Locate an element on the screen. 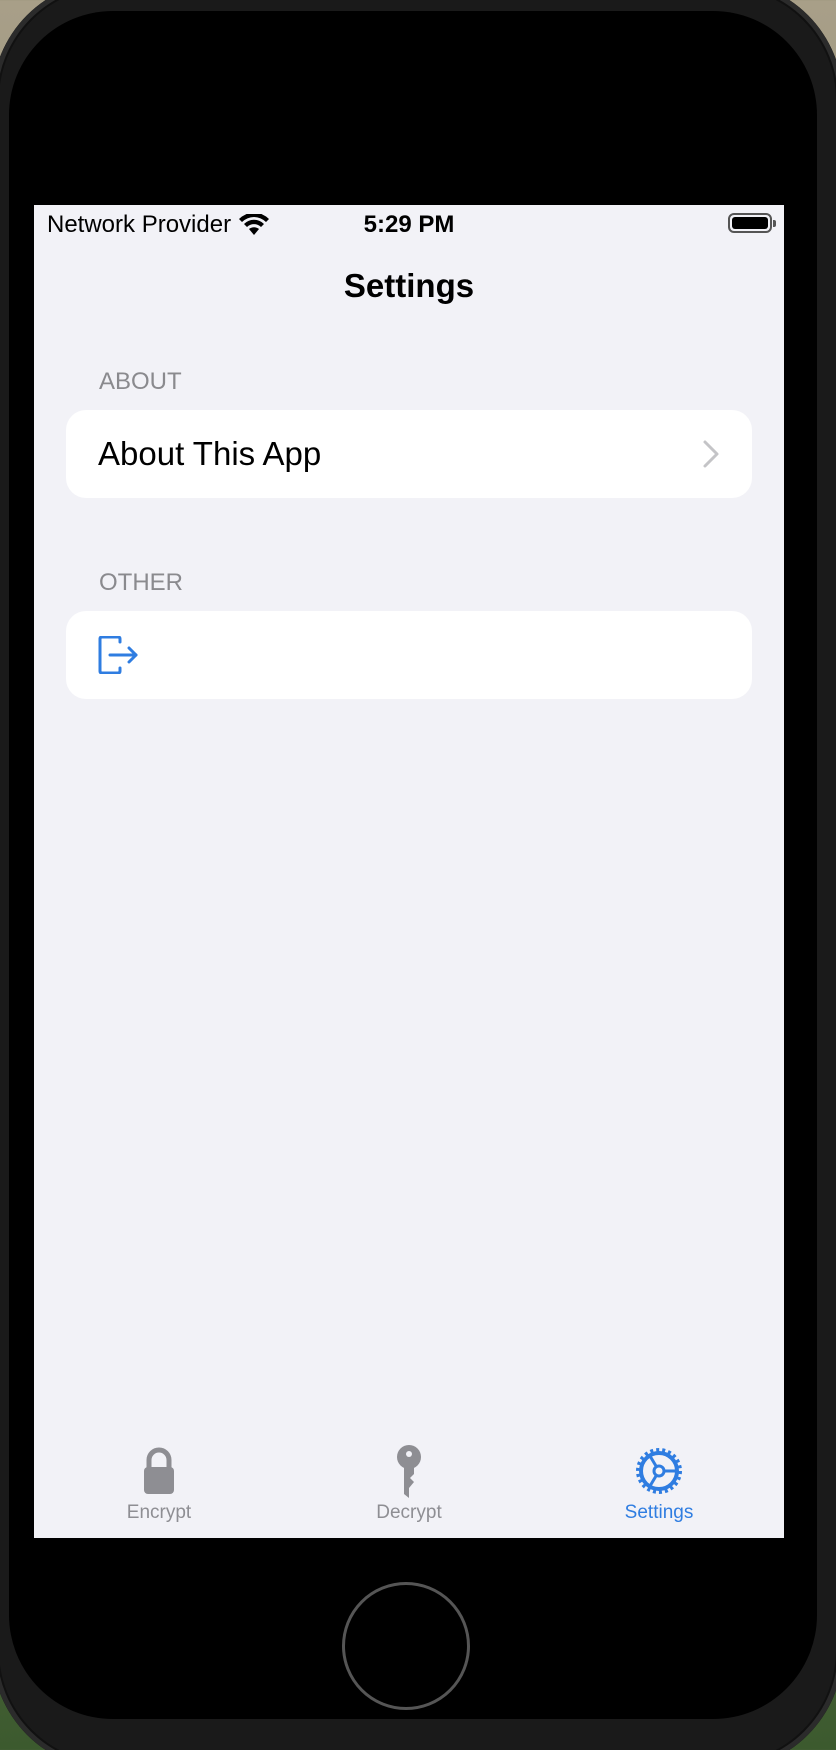 This screenshot has width=836, height=1750. tab-decrypt: Decrypt is located at coordinates (409, 1488).